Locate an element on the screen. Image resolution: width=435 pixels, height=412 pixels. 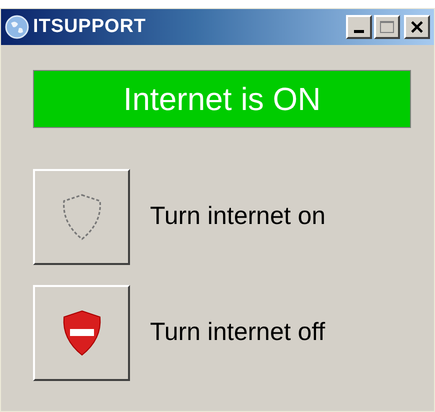
globe-icon is located at coordinates (17, 27).